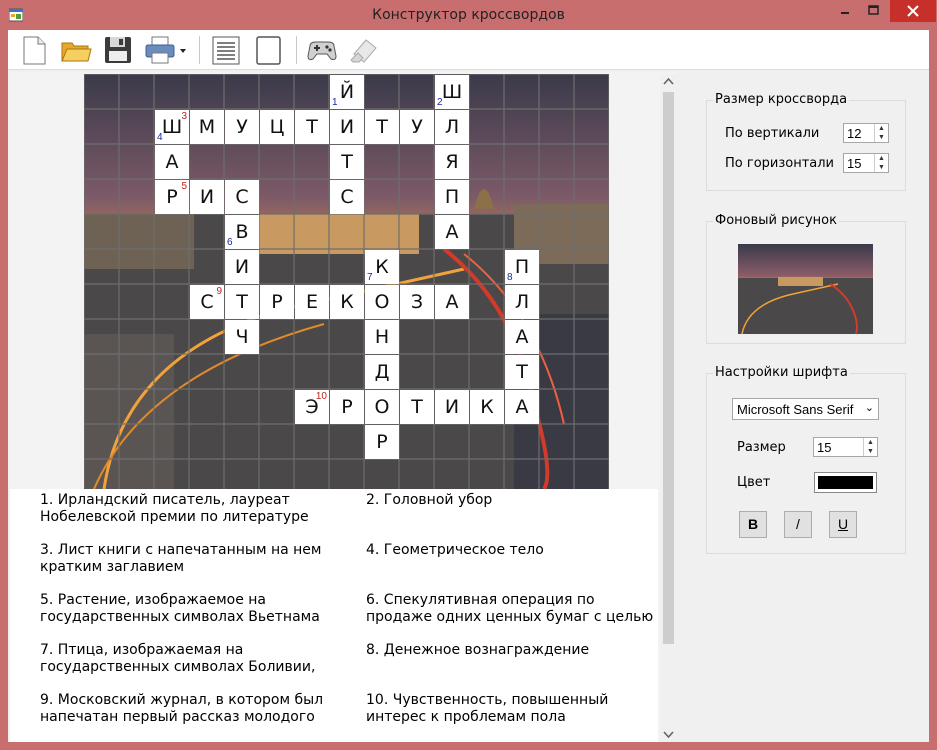 This screenshot has height=750, width=937. What do you see at coordinates (207, 302) in the screenshot?
I see `crossword-cell: С9` at bounding box center [207, 302].